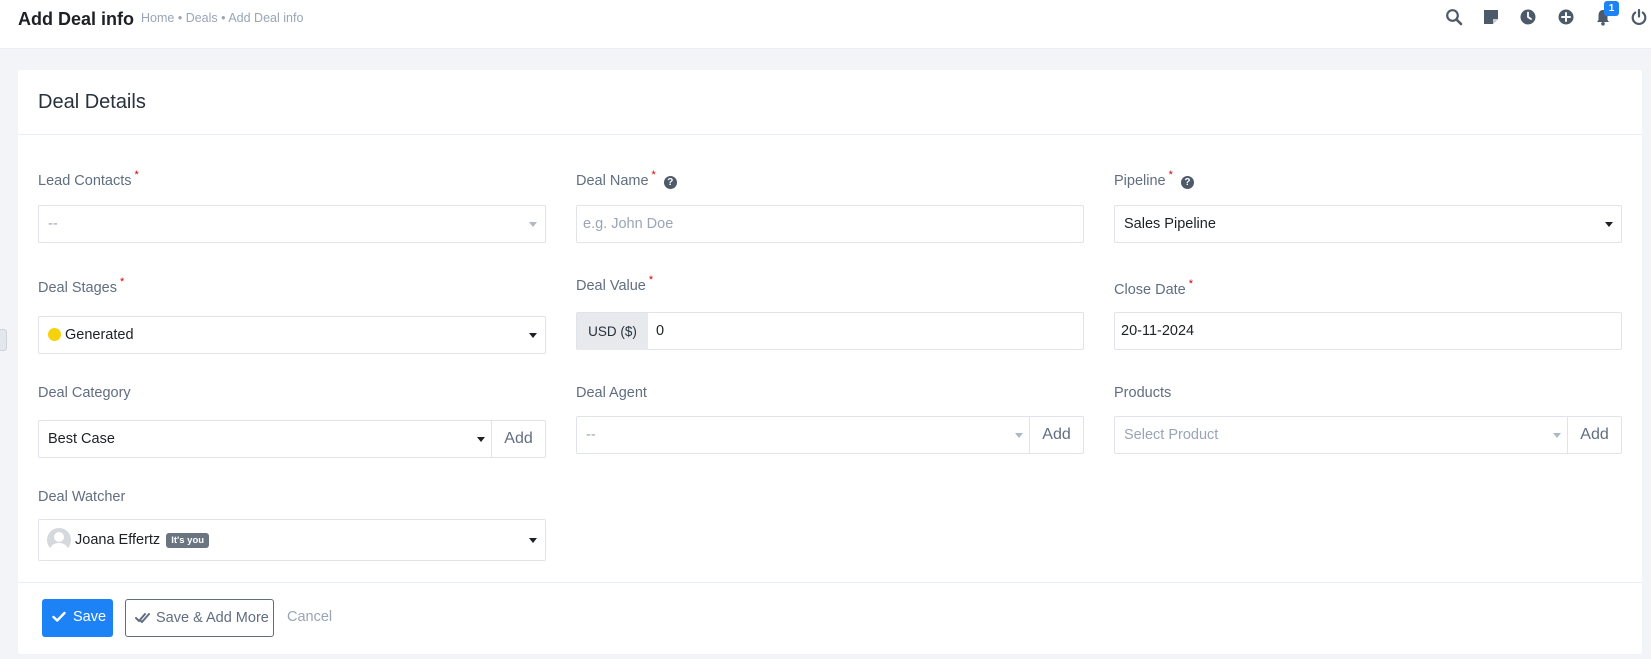  Describe the element at coordinates (59, 540) in the screenshot. I see `avatar` at that location.